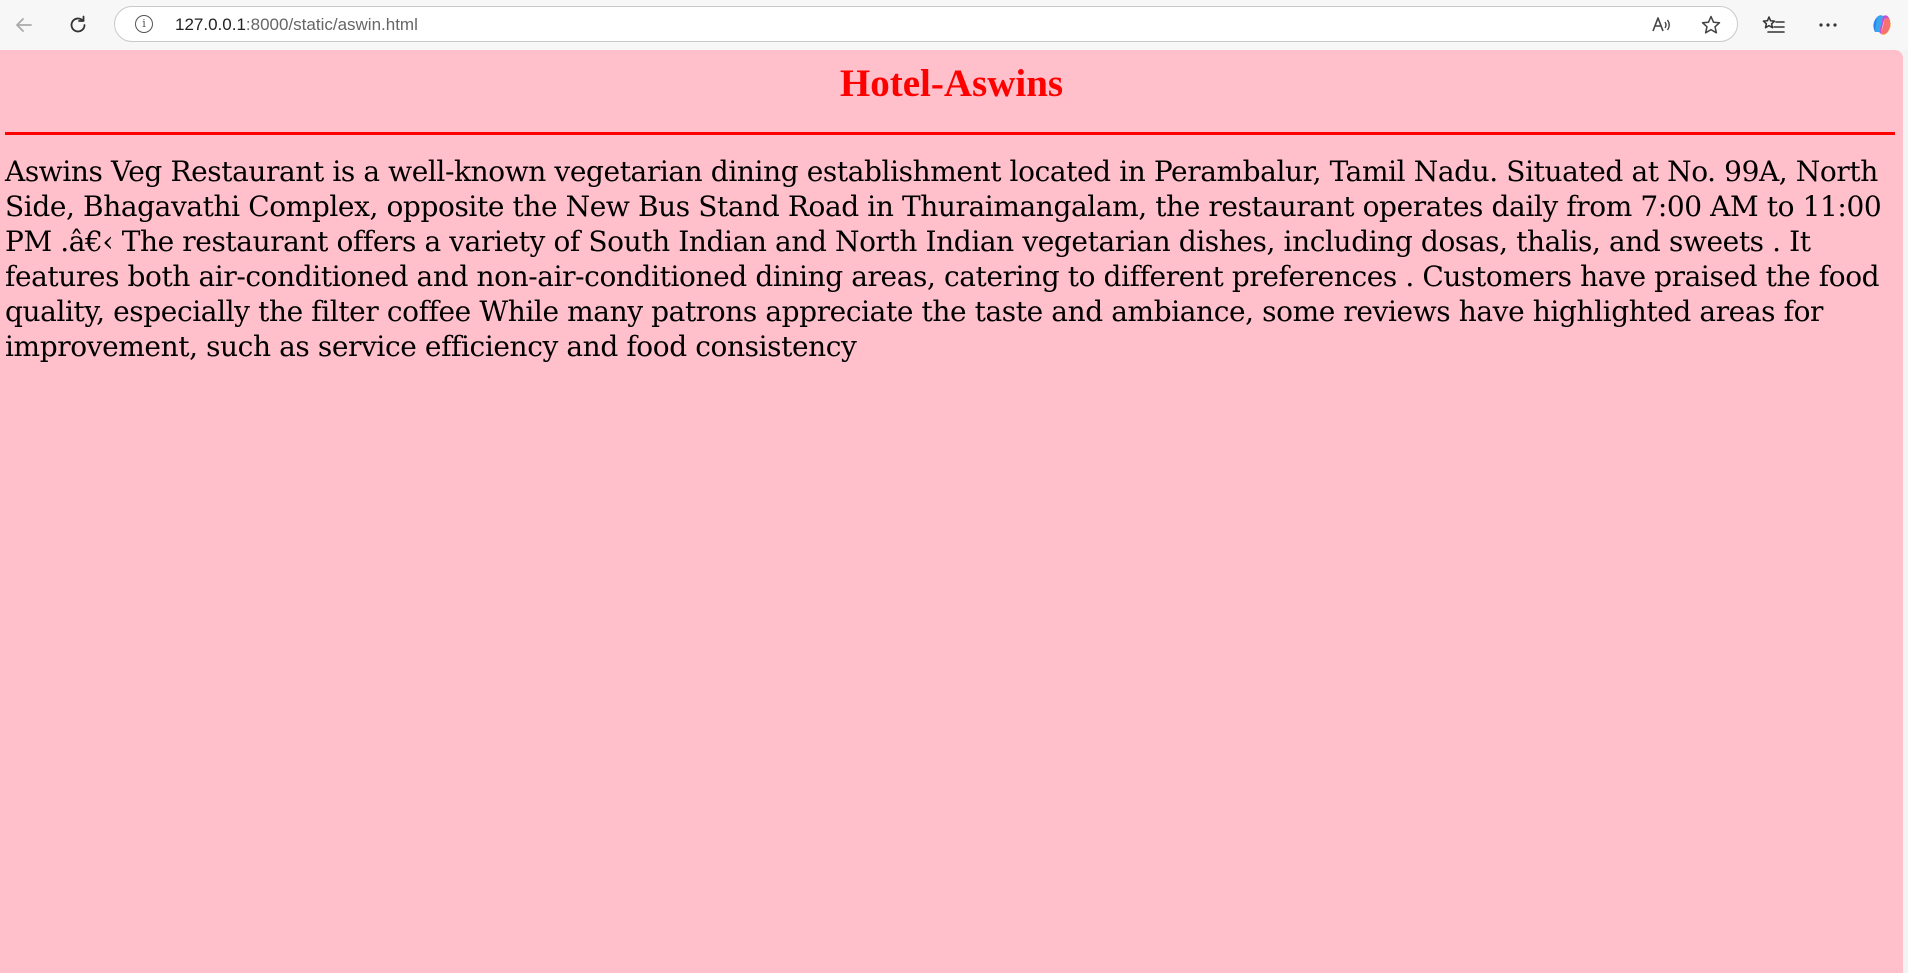 This screenshot has width=1908, height=973. I want to click on url-path: :8000/static/aswin.html, so click(331, 24).